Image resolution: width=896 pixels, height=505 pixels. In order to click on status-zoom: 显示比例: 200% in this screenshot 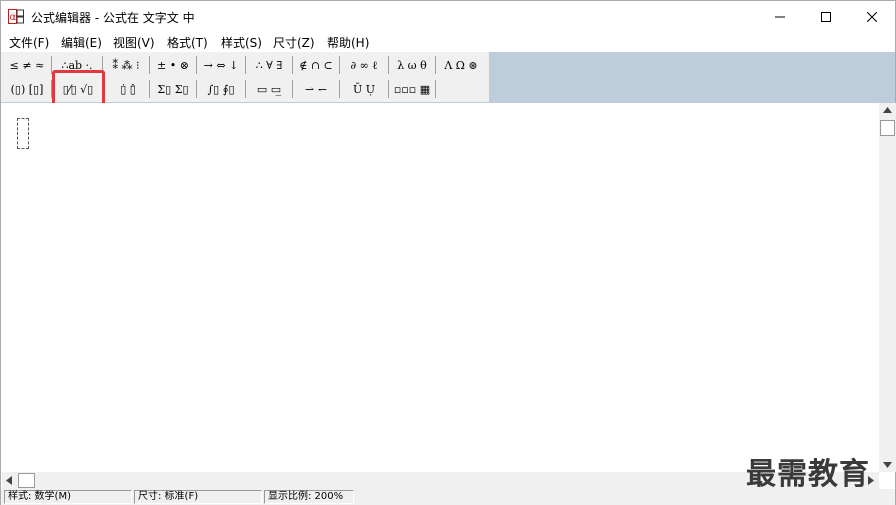, I will do `click(309, 497)`.